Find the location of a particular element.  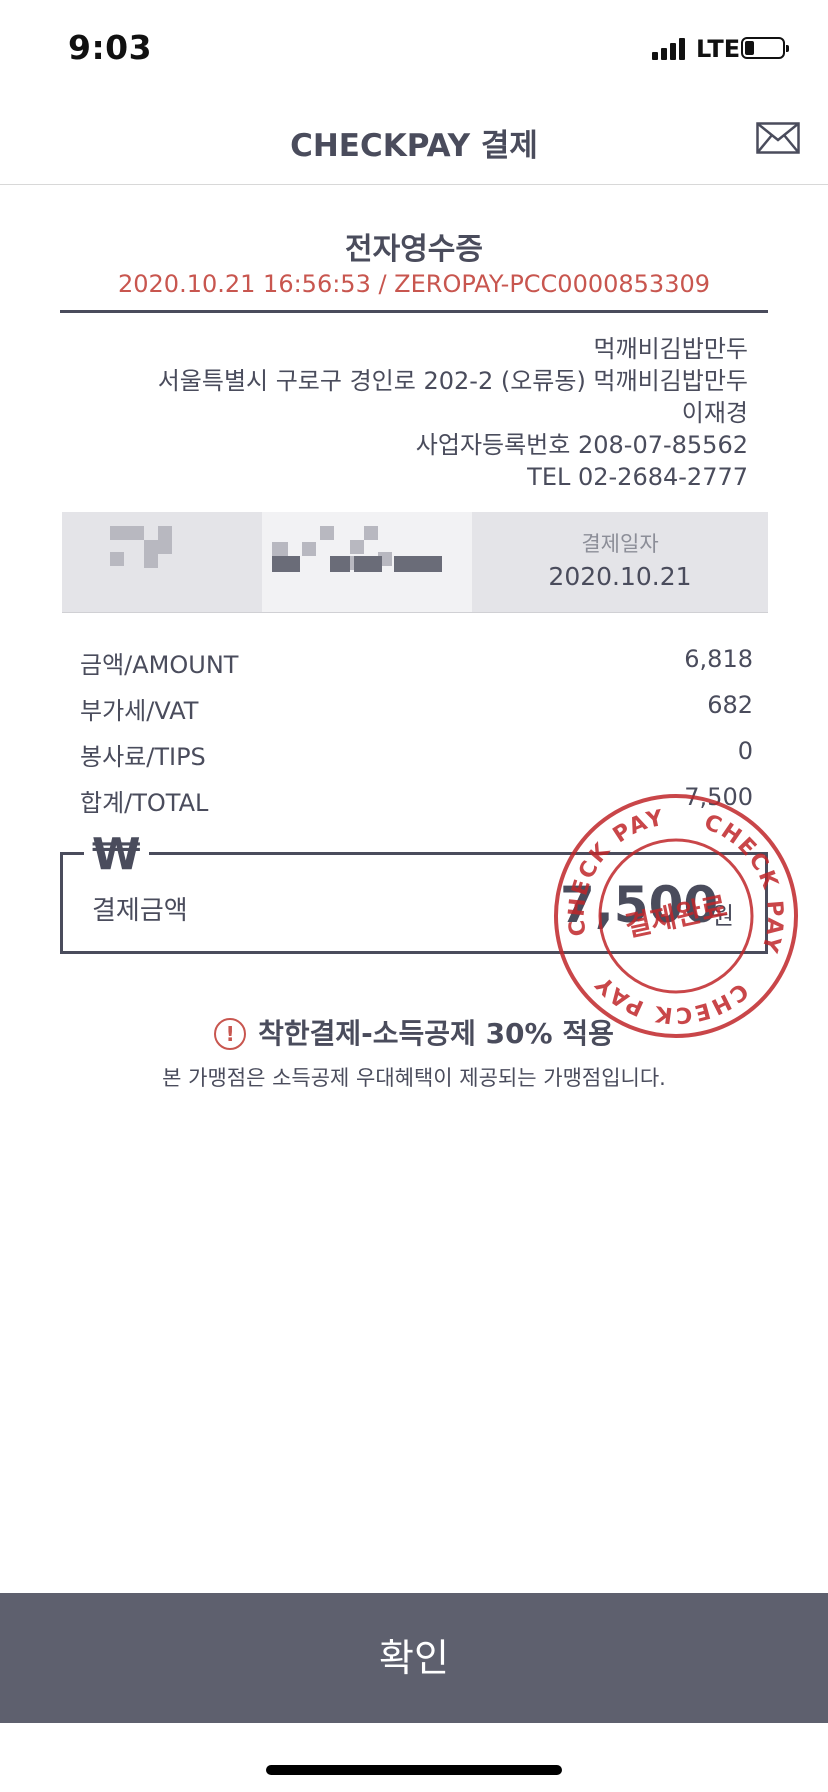

status-time: 9:03 is located at coordinates (110, 47).